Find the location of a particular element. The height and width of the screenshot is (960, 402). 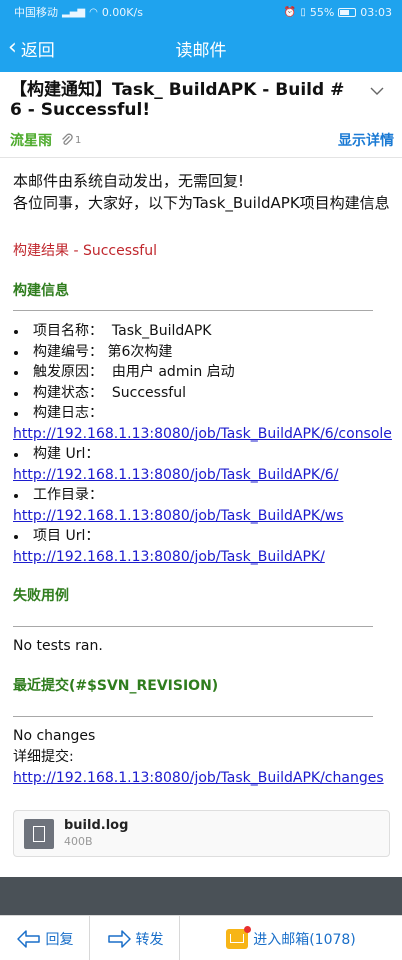

paperclip-icon is located at coordinates (67, 139).